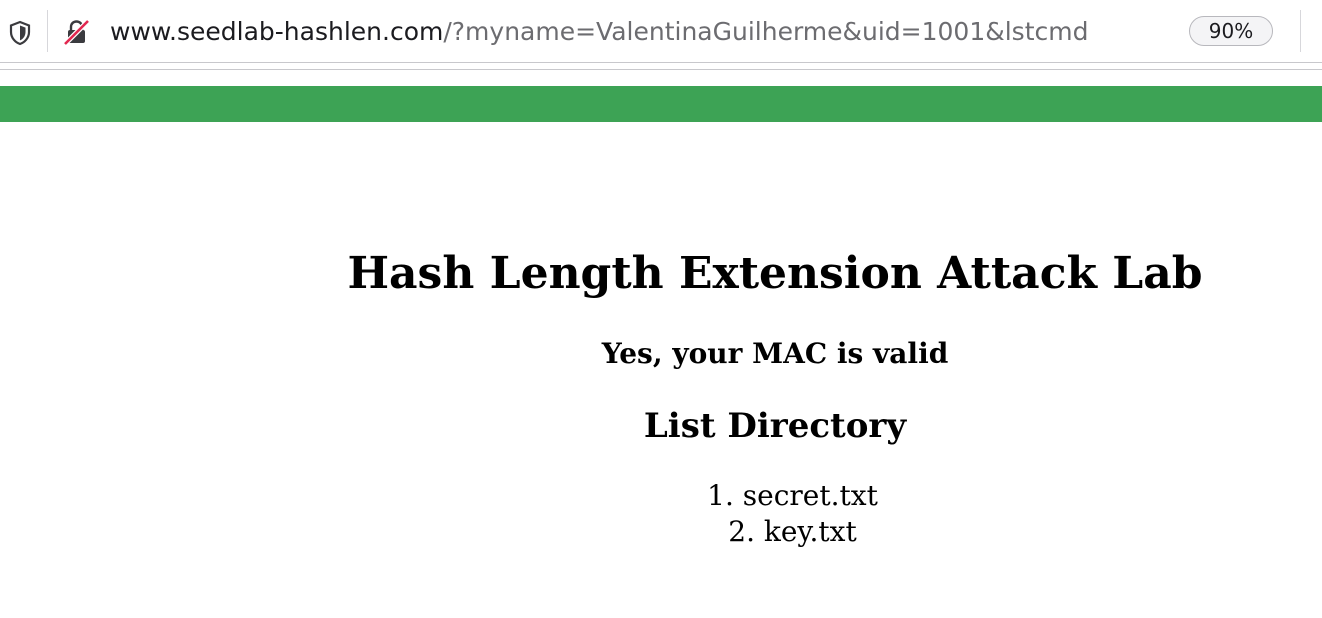 The height and width of the screenshot is (618, 1322). I want to click on page-title: Hash Length Extension Attack Lab, so click(775, 273).